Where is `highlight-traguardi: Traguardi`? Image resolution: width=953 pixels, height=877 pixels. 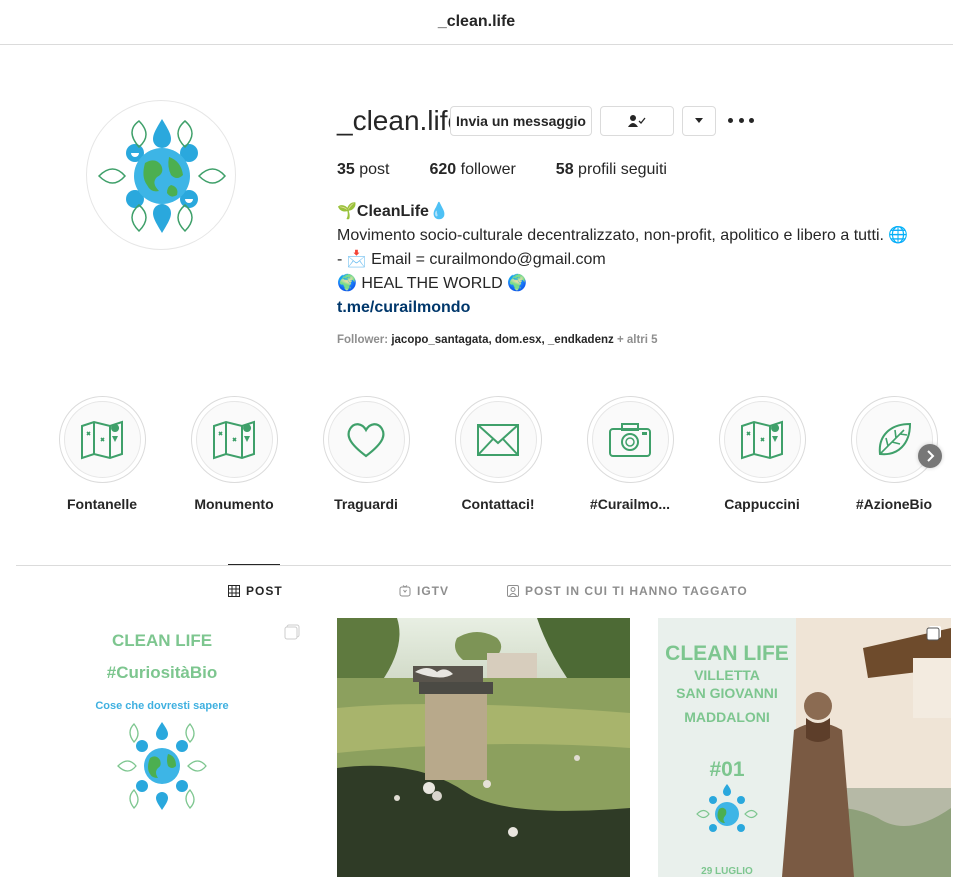 highlight-traguardi: Traguardi is located at coordinates (366, 454).